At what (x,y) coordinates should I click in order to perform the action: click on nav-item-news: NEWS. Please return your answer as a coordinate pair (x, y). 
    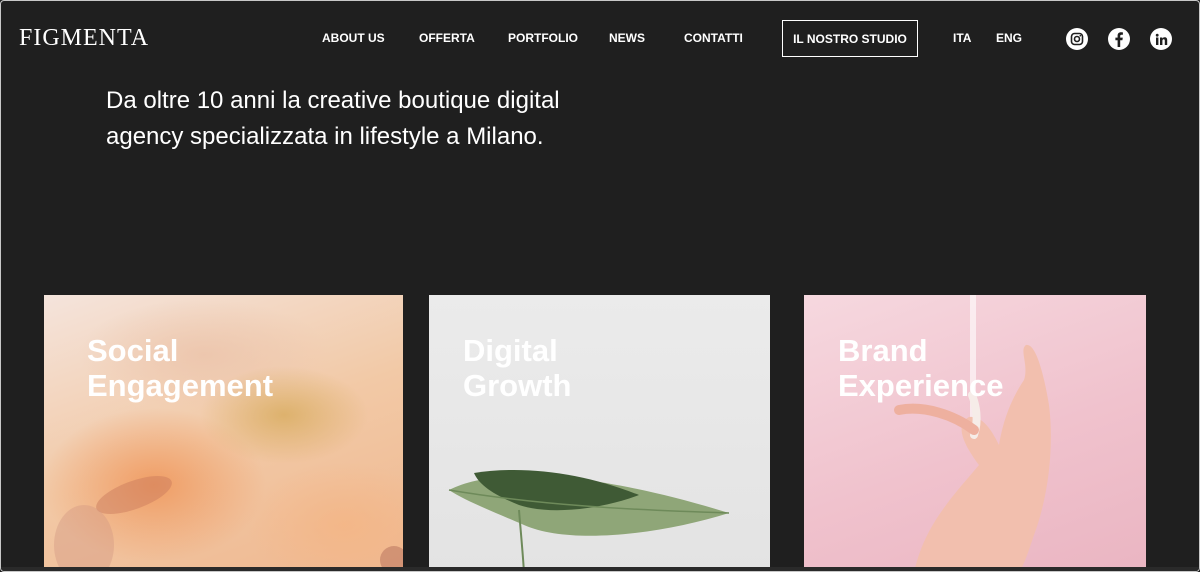
    Looking at the image, I should click on (627, 38).